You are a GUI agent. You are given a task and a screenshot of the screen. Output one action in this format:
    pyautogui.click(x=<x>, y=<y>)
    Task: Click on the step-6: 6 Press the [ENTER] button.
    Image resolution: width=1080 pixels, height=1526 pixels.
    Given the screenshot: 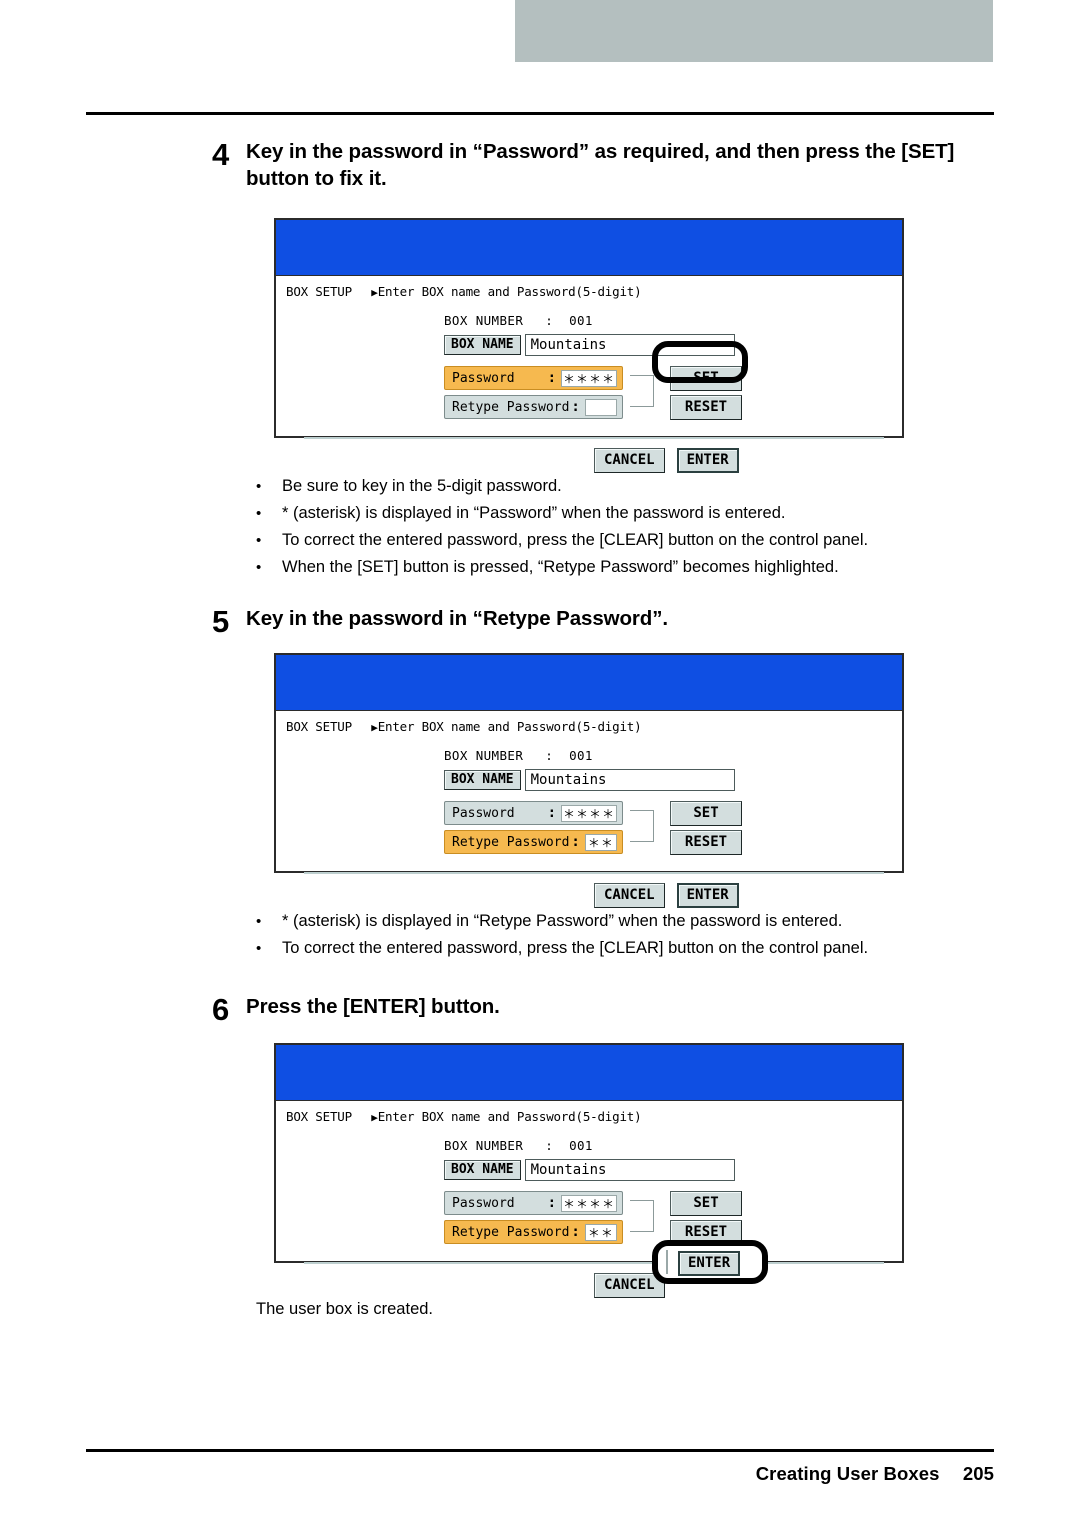 What is the action you would take?
    pyautogui.click(x=607, y=1009)
    